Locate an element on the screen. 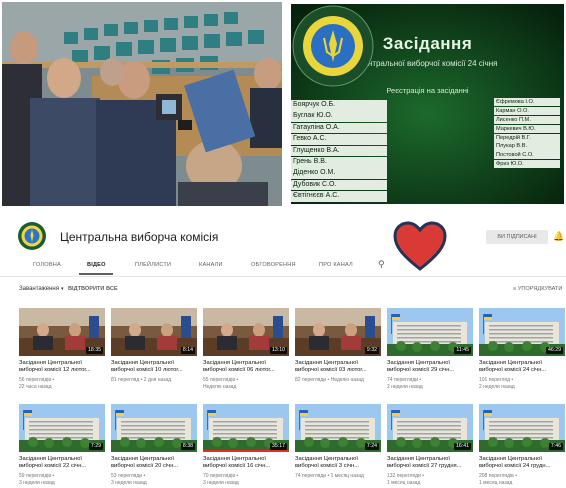 This screenshot has width=566, height=488. play-all-button: ВІДТВОРИТИ ВСЕ is located at coordinates (93, 289).